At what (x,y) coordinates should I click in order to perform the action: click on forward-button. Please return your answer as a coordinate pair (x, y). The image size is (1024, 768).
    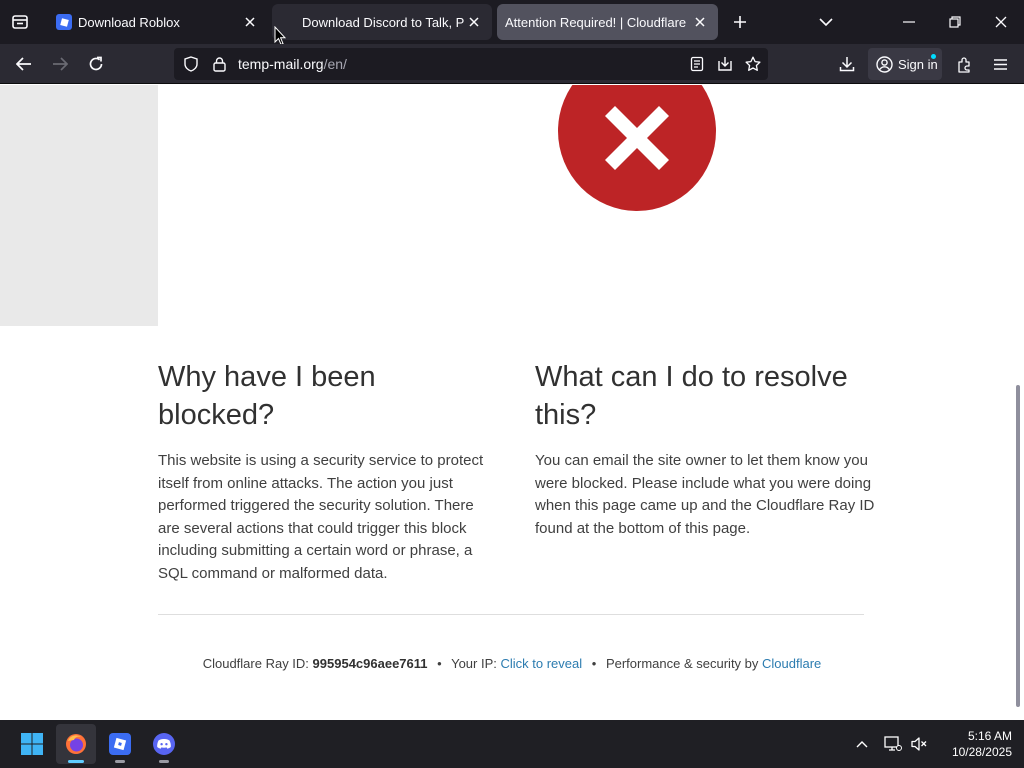
    Looking at the image, I should click on (60, 64).